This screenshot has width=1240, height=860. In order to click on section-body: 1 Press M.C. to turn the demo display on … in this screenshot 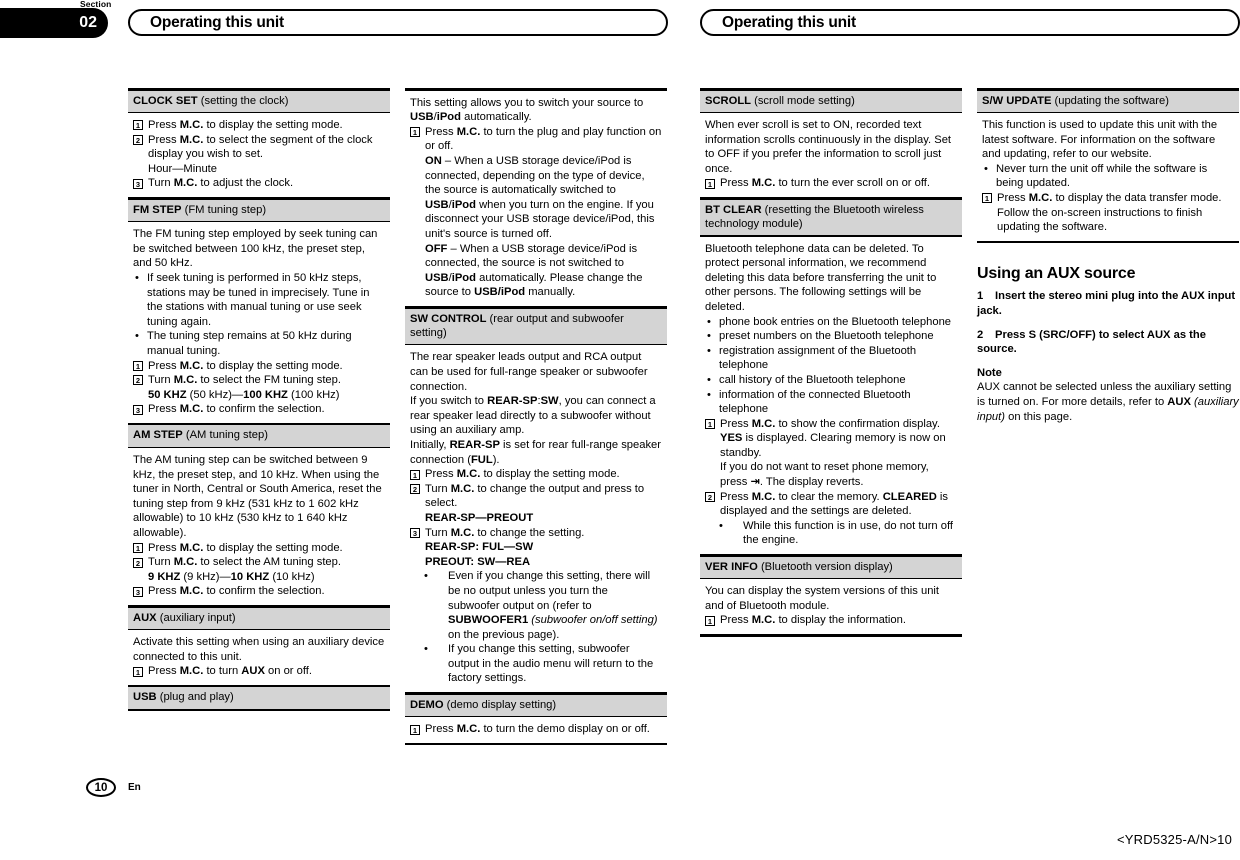, I will do `click(536, 730)`.